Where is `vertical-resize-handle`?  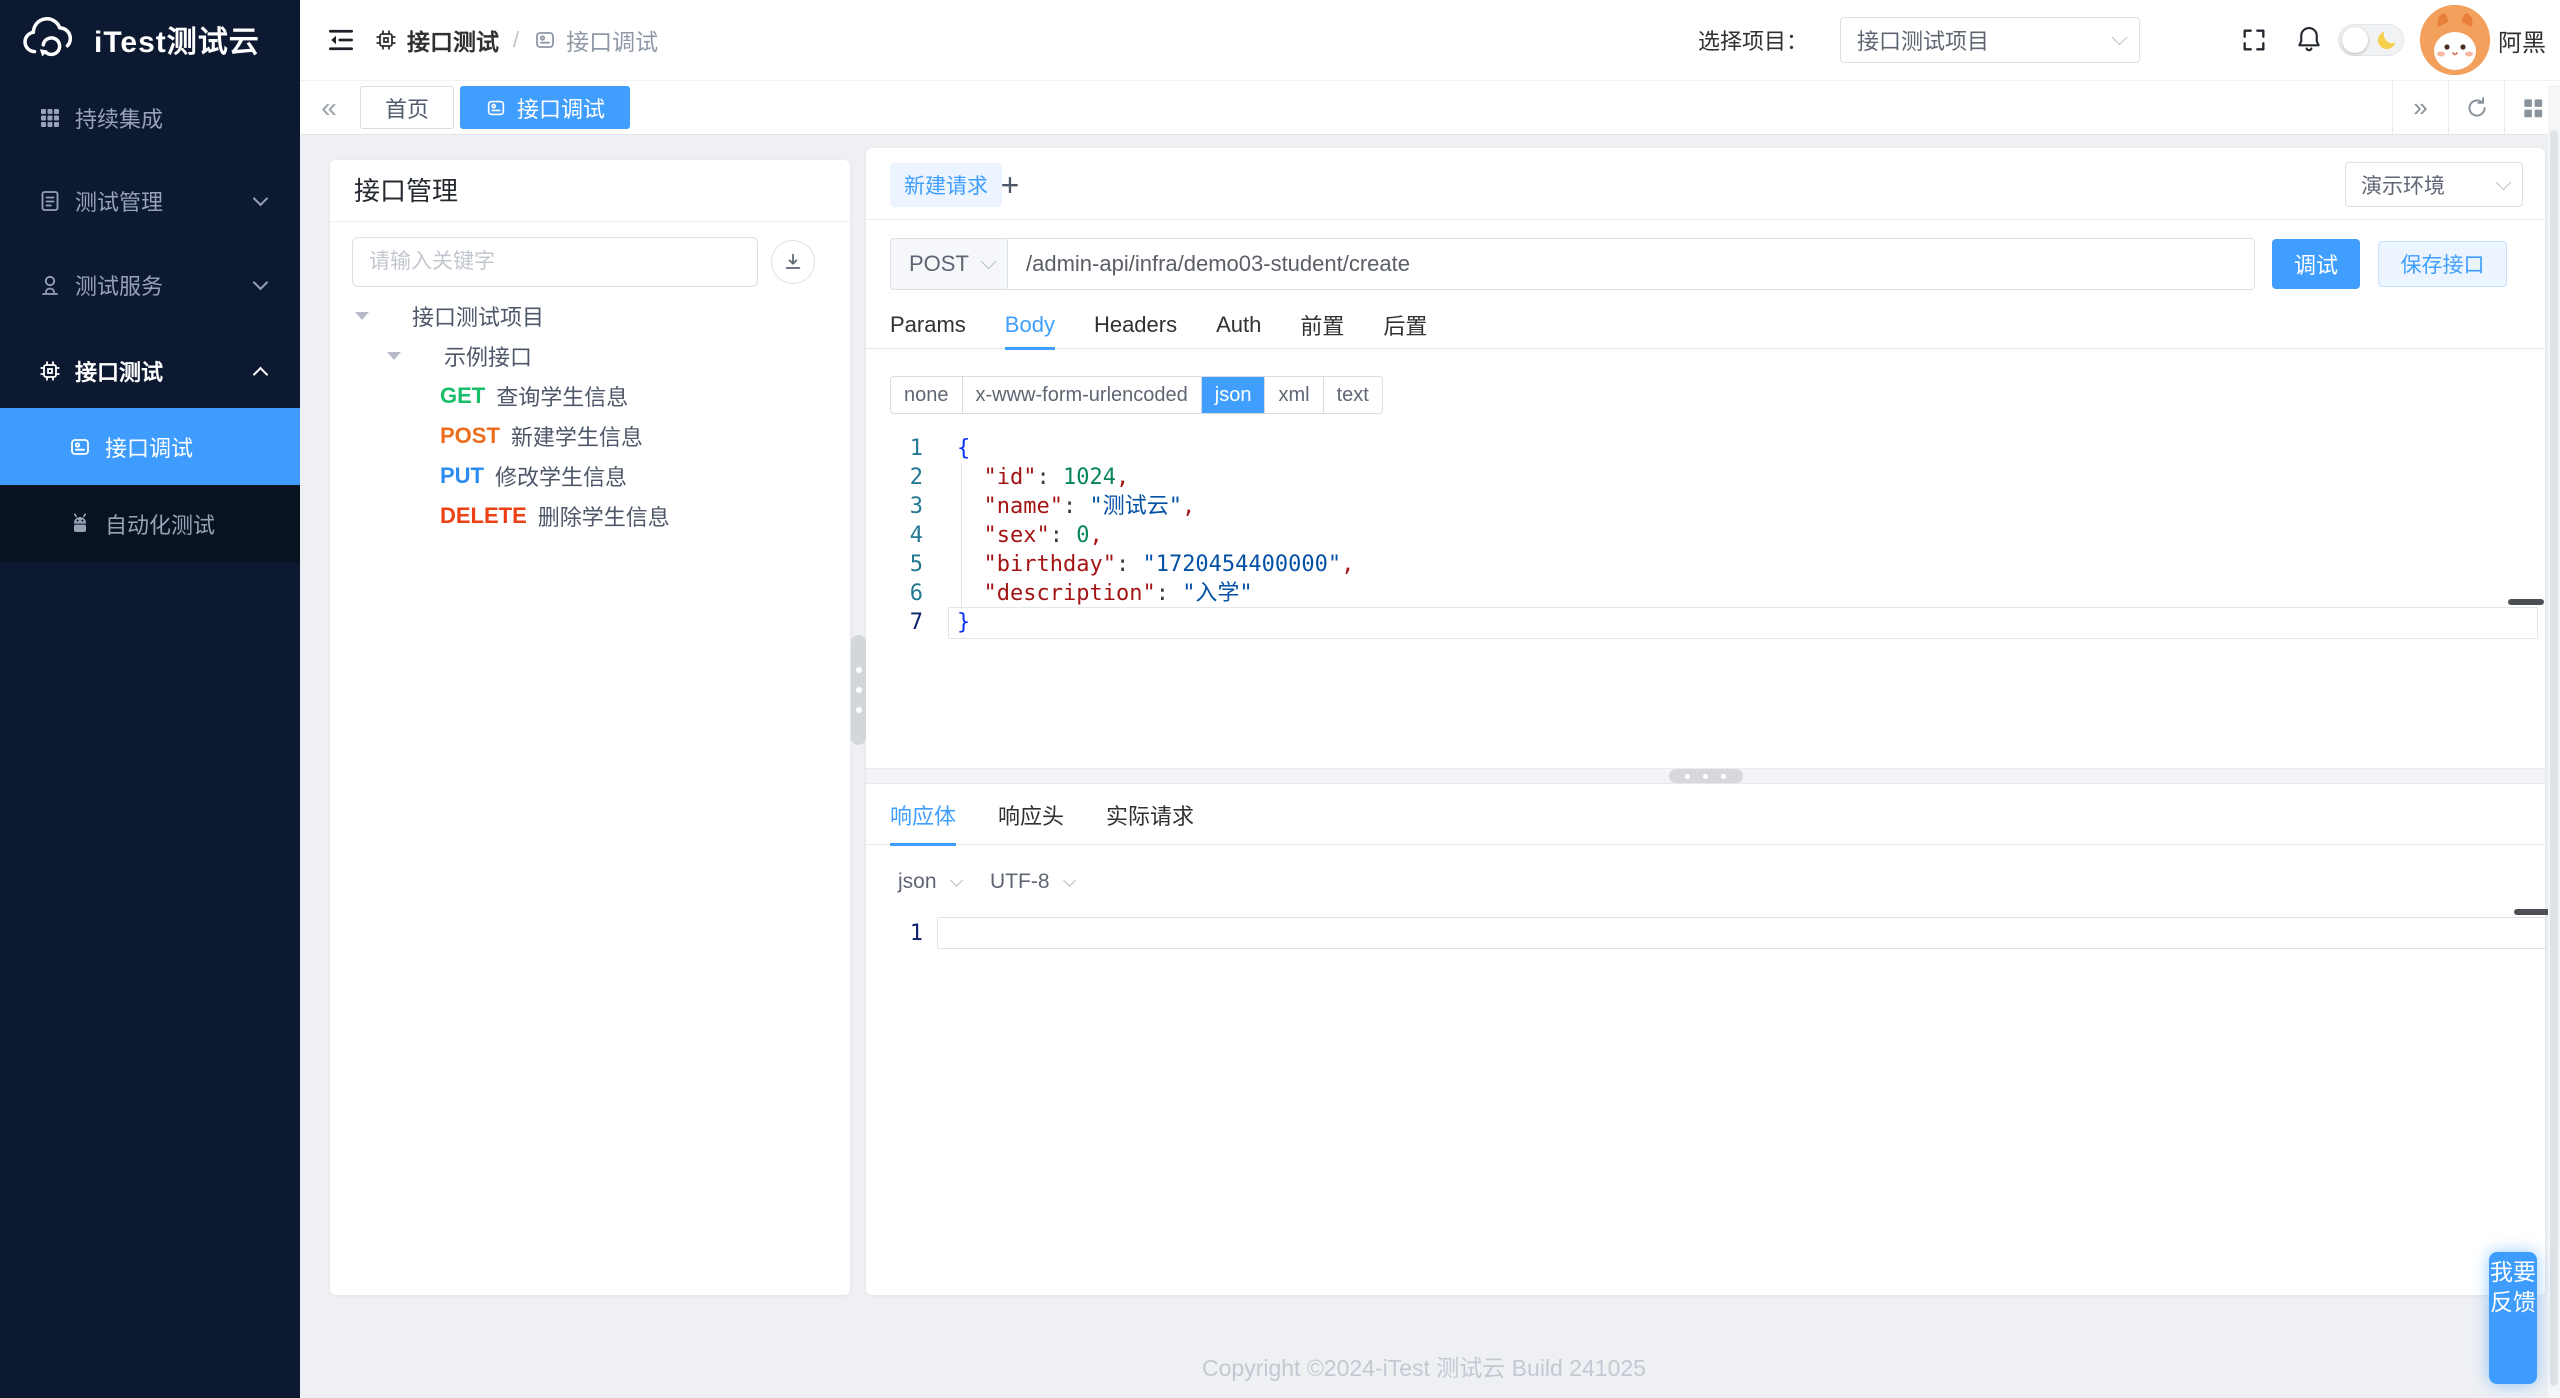
vertical-resize-handle is located at coordinates (858, 690).